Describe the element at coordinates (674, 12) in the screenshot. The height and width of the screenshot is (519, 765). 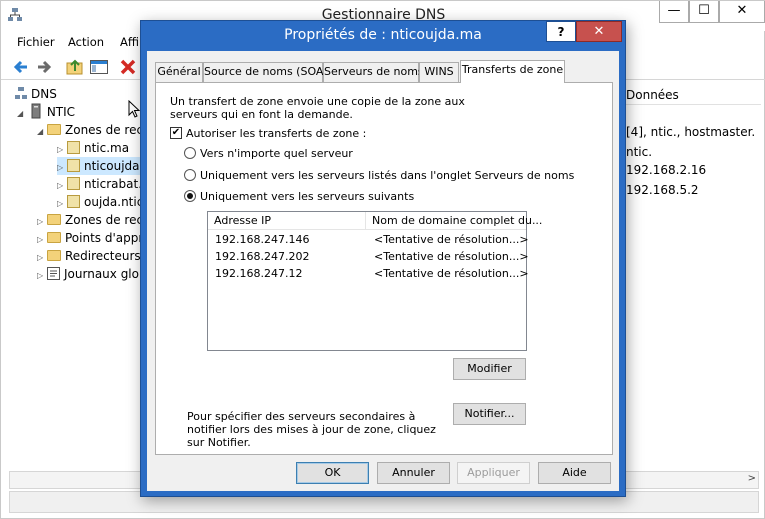
I see `minimize-button: —` at that location.